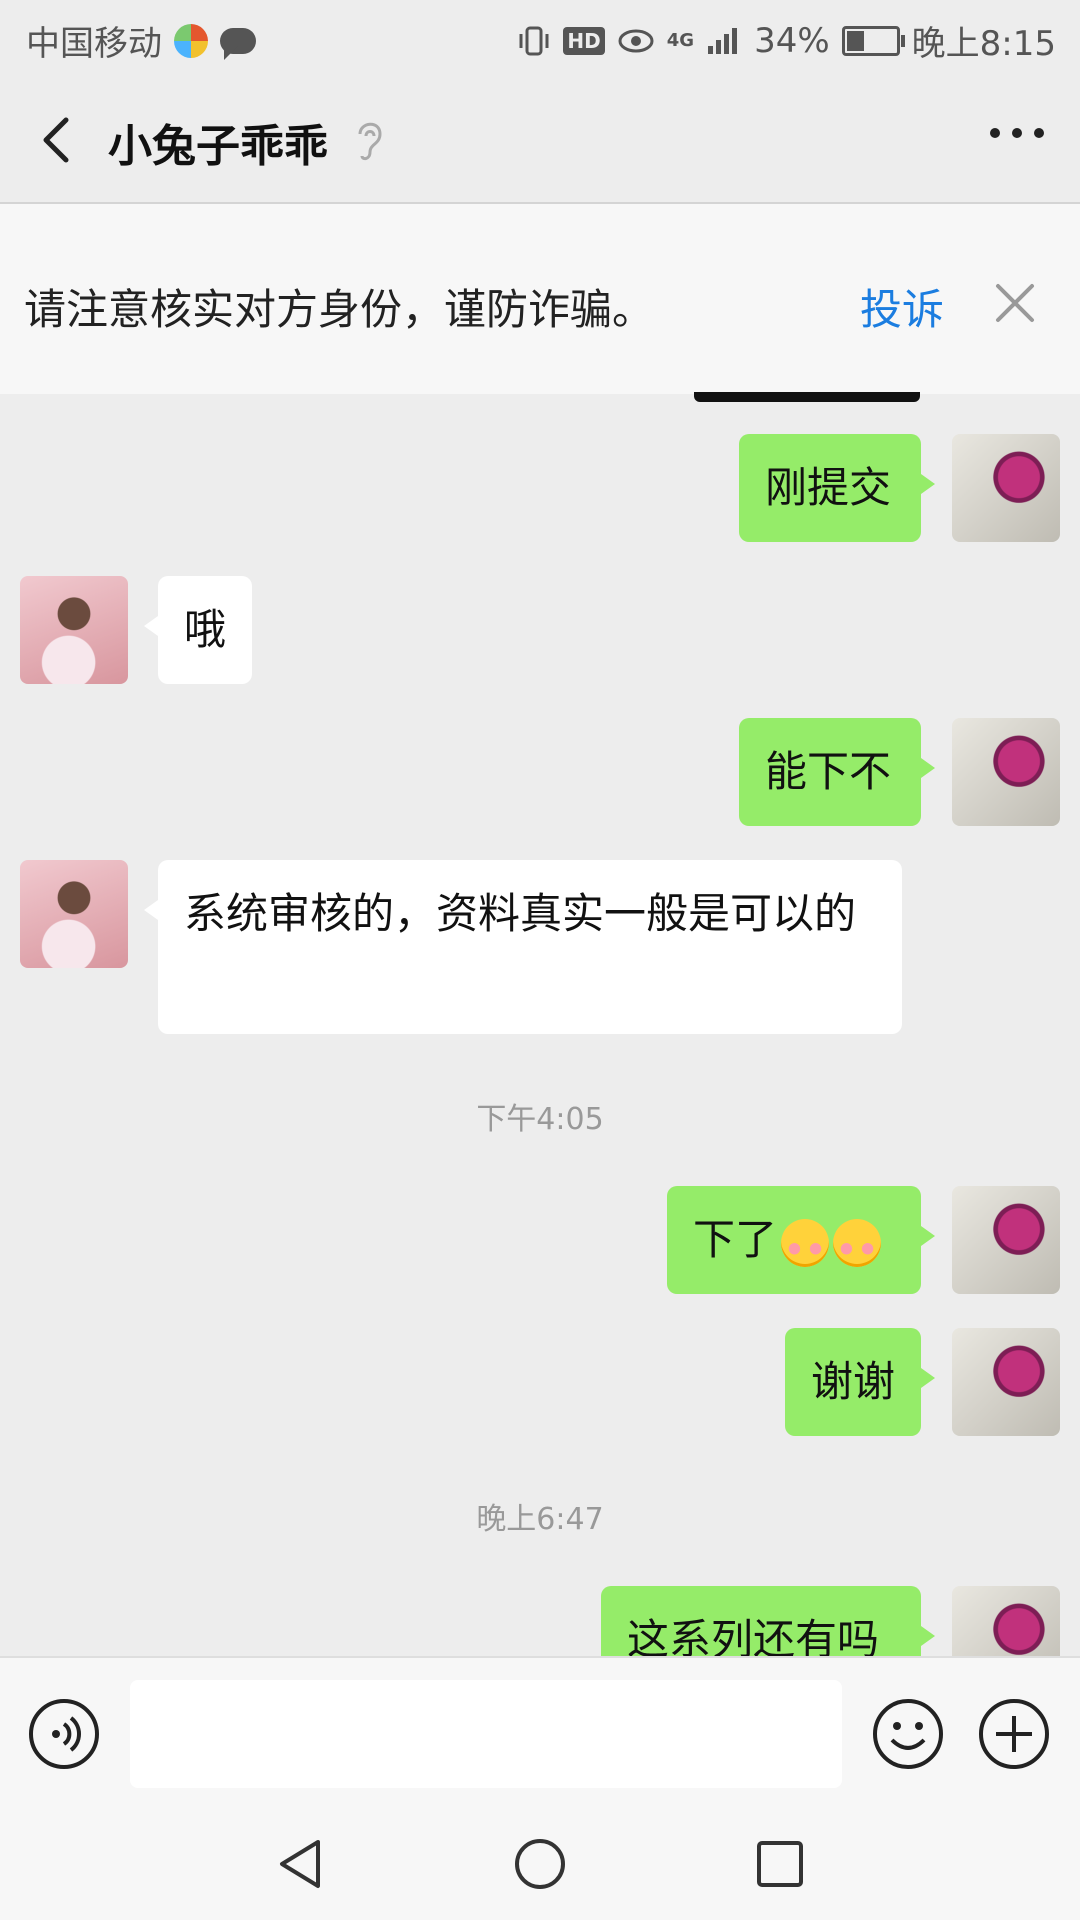 The image size is (1080, 1920). I want to click on message-input, so click(486, 1734).